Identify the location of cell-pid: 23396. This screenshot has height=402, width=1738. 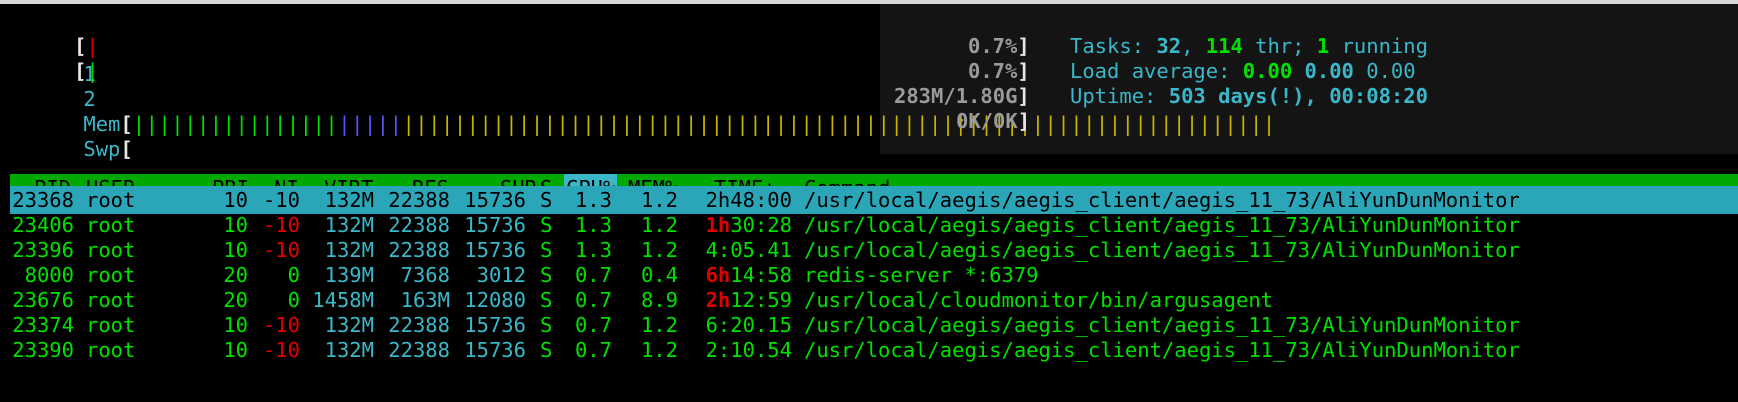
(43, 250).